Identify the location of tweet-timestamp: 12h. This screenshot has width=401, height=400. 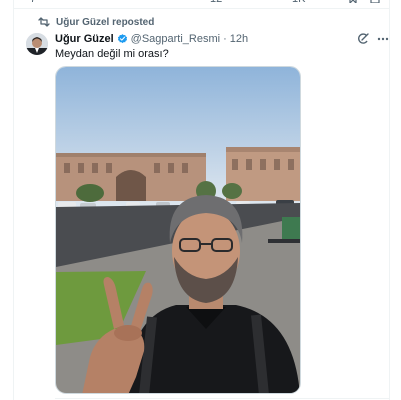
(239, 39).